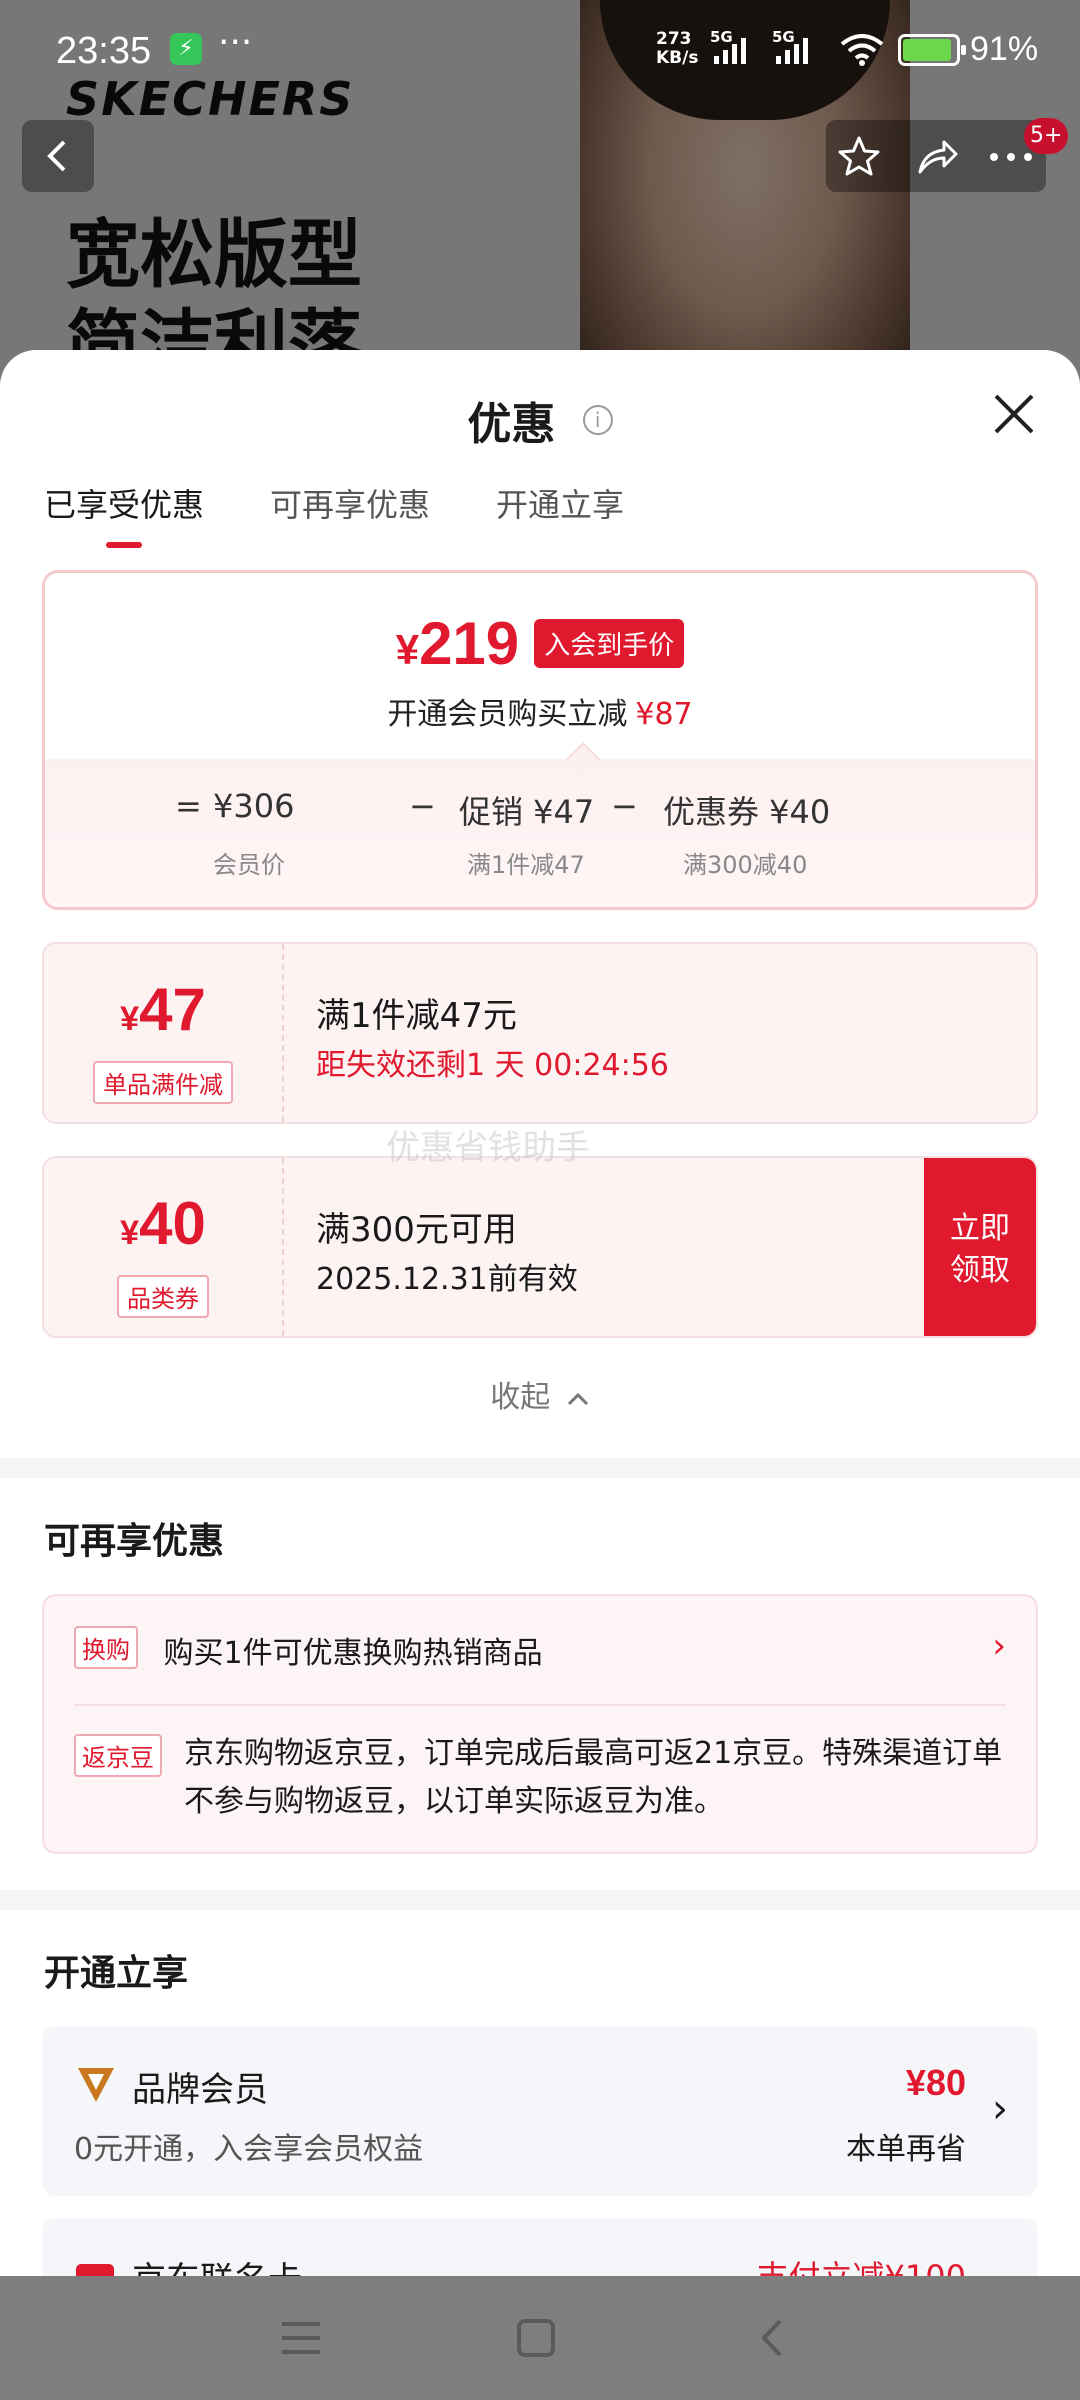 The width and height of the screenshot is (1080, 2400). Describe the element at coordinates (664, 714) in the screenshot. I see `savings-amount: ¥87` at that location.